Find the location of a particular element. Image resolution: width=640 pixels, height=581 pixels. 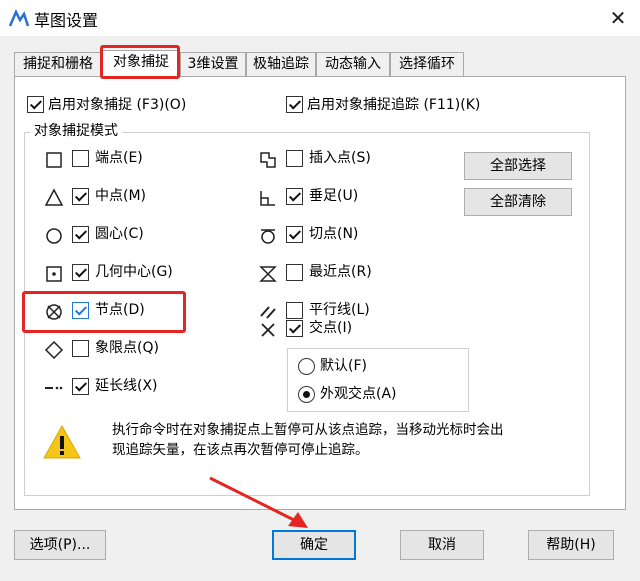

parallel-marker-icon is located at coordinates (268, 312).